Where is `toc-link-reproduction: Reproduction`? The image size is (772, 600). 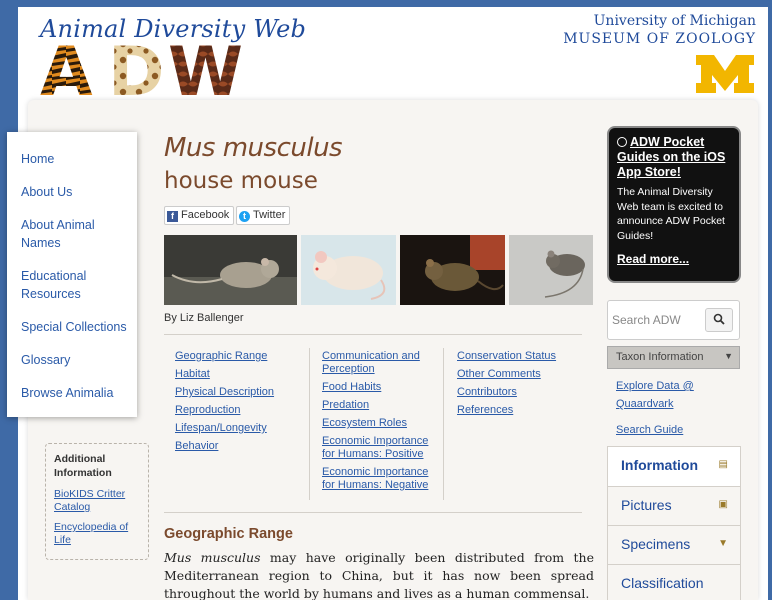 toc-link-reproduction: Reproduction is located at coordinates (235, 410).